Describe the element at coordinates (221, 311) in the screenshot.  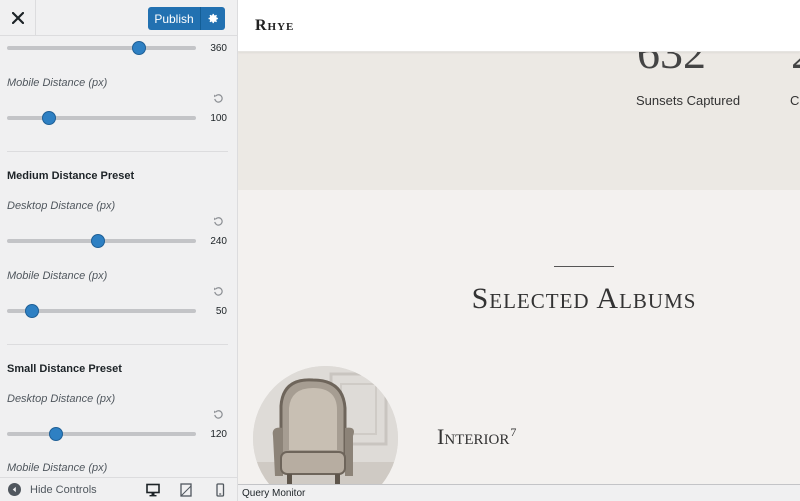
I see `slider-value: 50` at that location.